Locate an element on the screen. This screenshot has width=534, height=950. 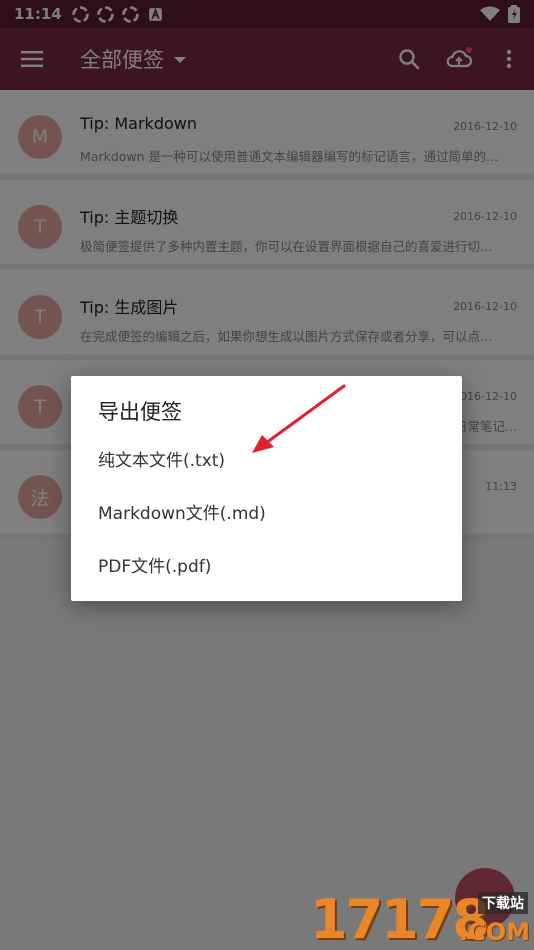
export-md-option: Markdown文件(.md) is located at coordinates (266, 511).